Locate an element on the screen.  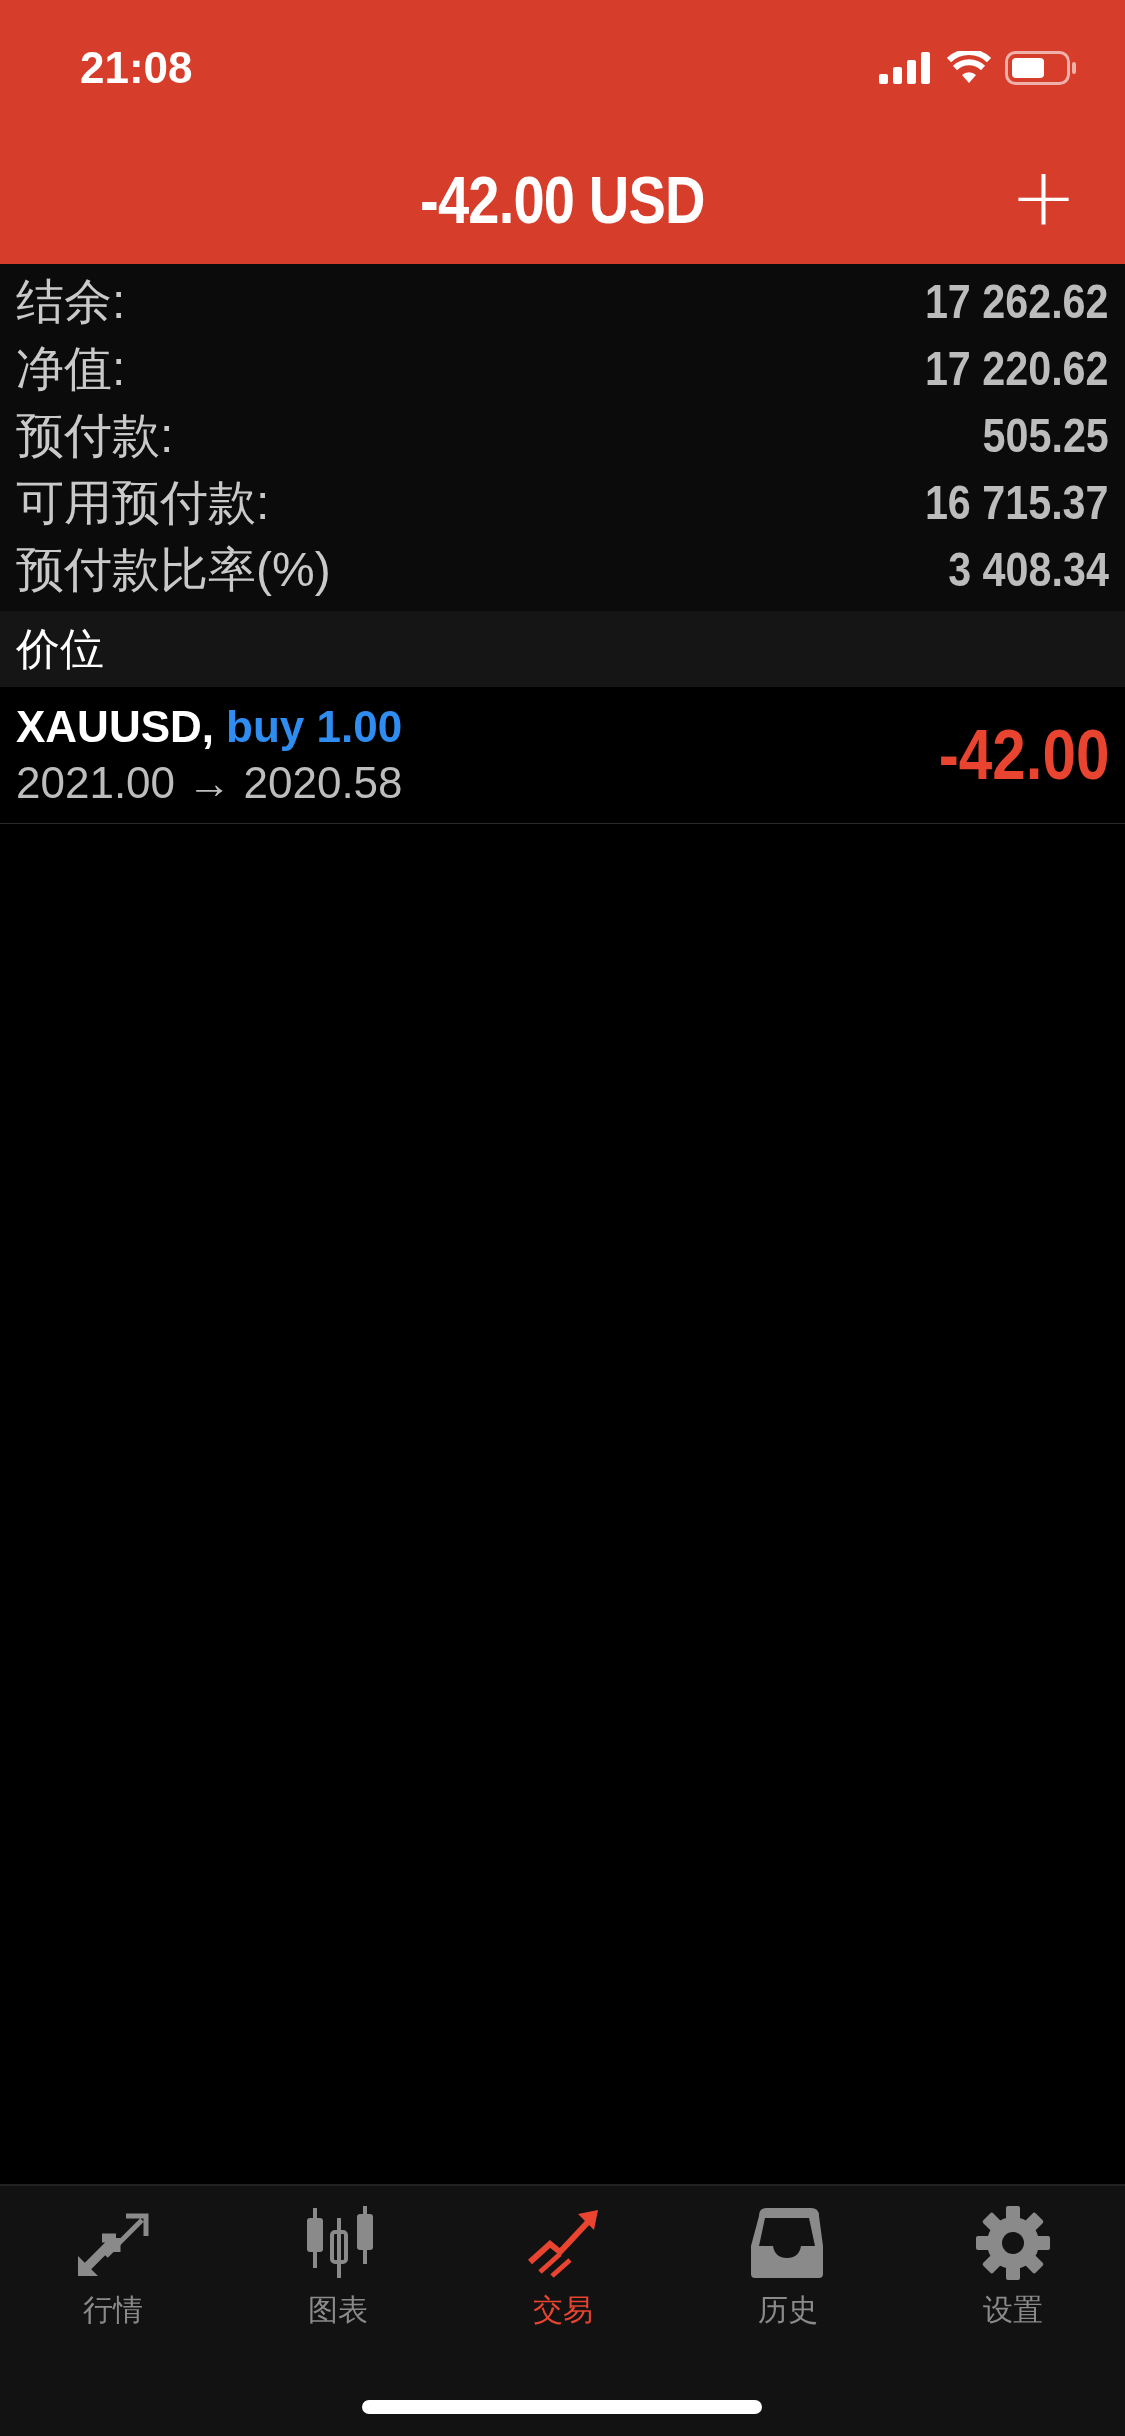
summary-label: 预付款比率(%) is located at coordinates (173, 569).